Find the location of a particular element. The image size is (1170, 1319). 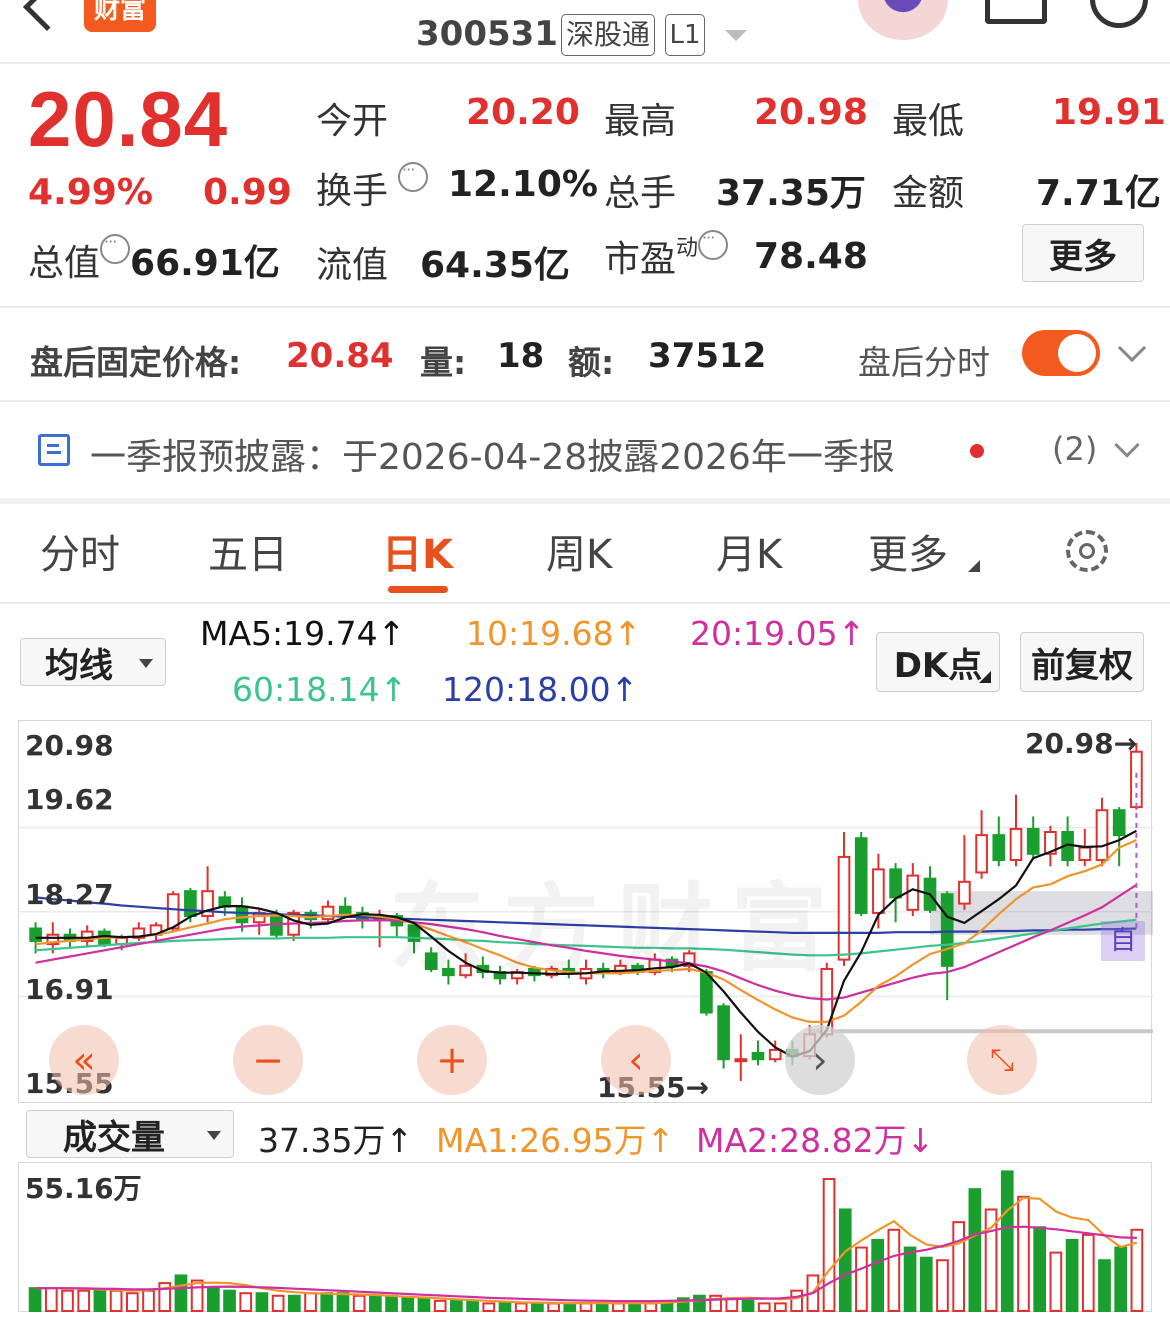

y-label-max: 20.98 is located at coordinates (69, 745).